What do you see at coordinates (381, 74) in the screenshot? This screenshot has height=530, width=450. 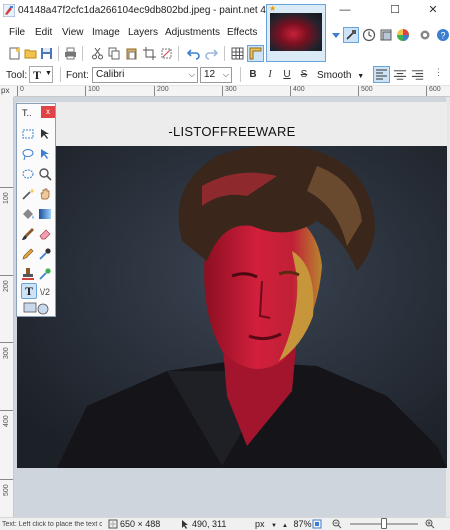 I see `align-left-button` at bounding box center [381, 74].